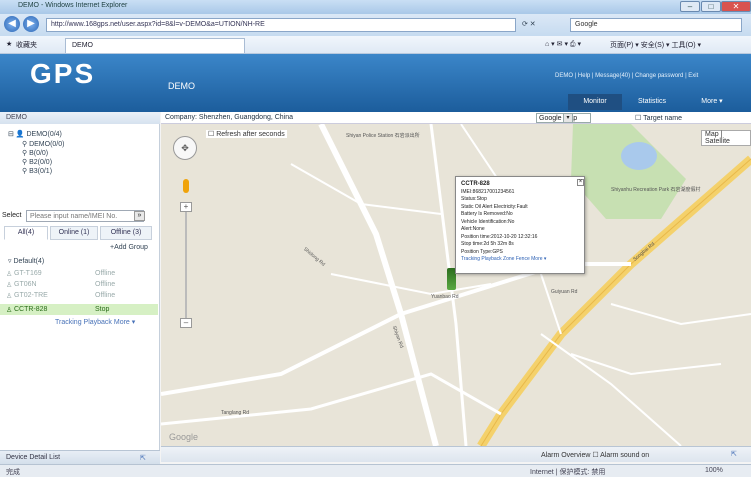  What do you see at coordinates (85, 216) in the screenshot?
I see `device-search-input: Please input name/IMEI No.` at bounding box center [85, 216].